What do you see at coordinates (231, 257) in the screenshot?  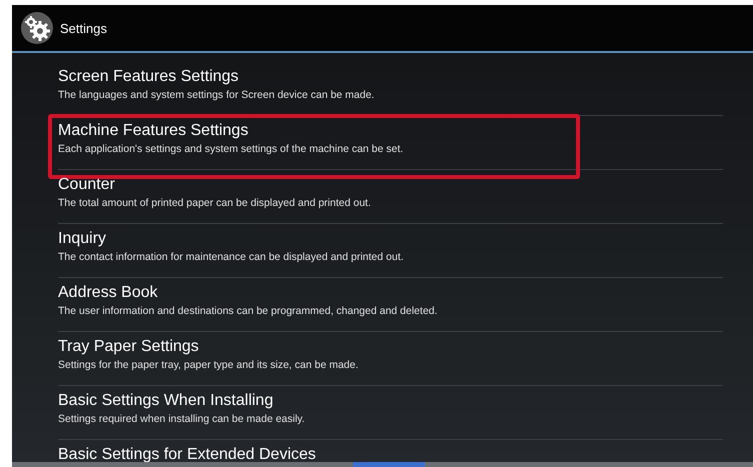 I see `item-description: The contact information for maintenance can be displayed and printed out.` at bounding box center [231, 257].